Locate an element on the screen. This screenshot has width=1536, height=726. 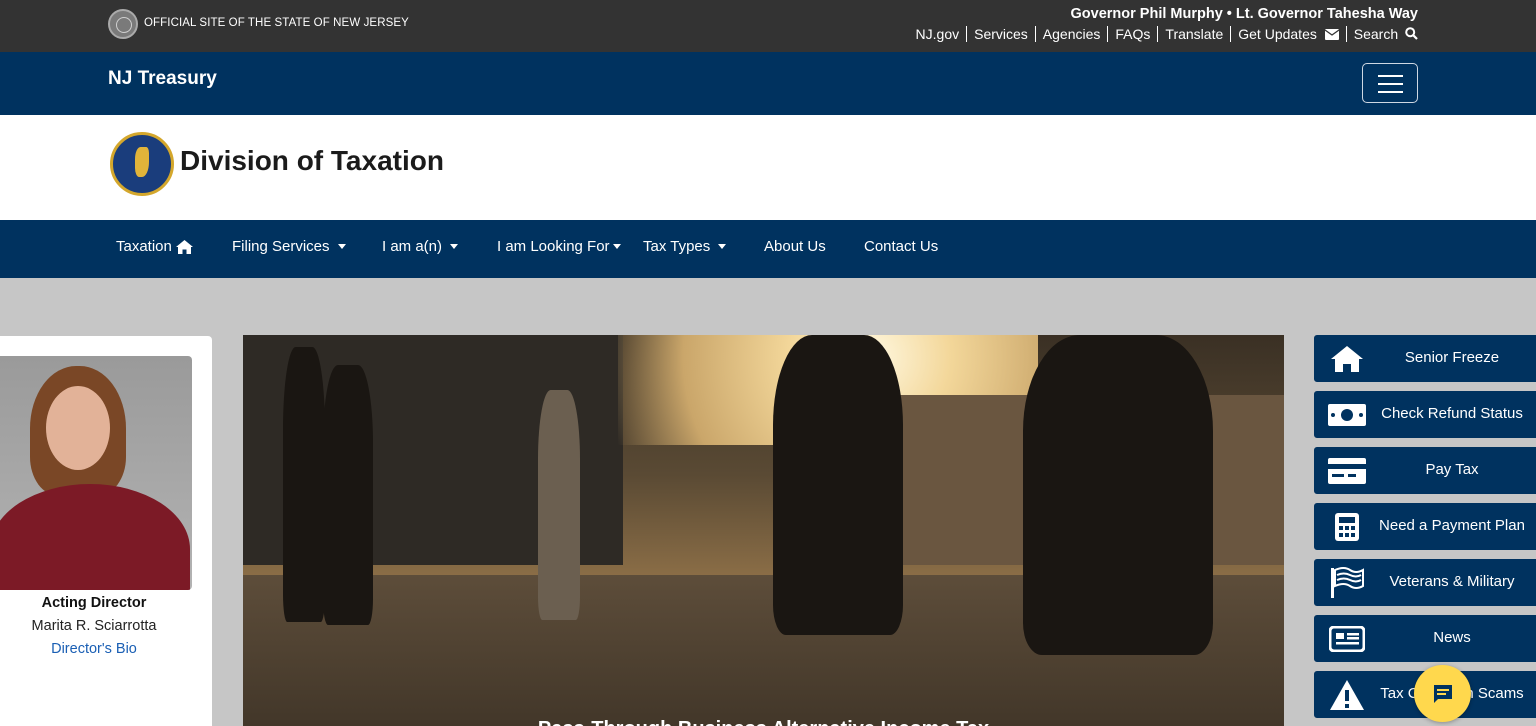
top-link-get-updates: Get Updates is located at coordinates (1288, 34).